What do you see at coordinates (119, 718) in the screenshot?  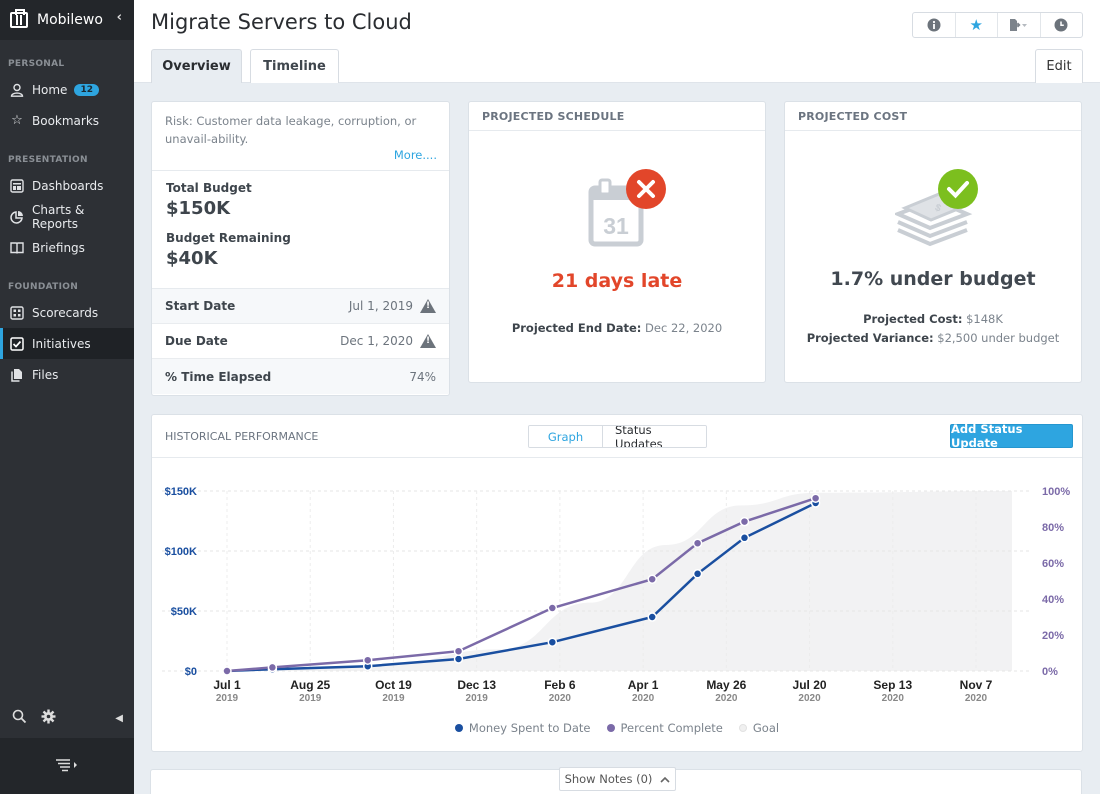 I see `collapse-sidebar-icon: ◀` at bounding box center [119, 718].